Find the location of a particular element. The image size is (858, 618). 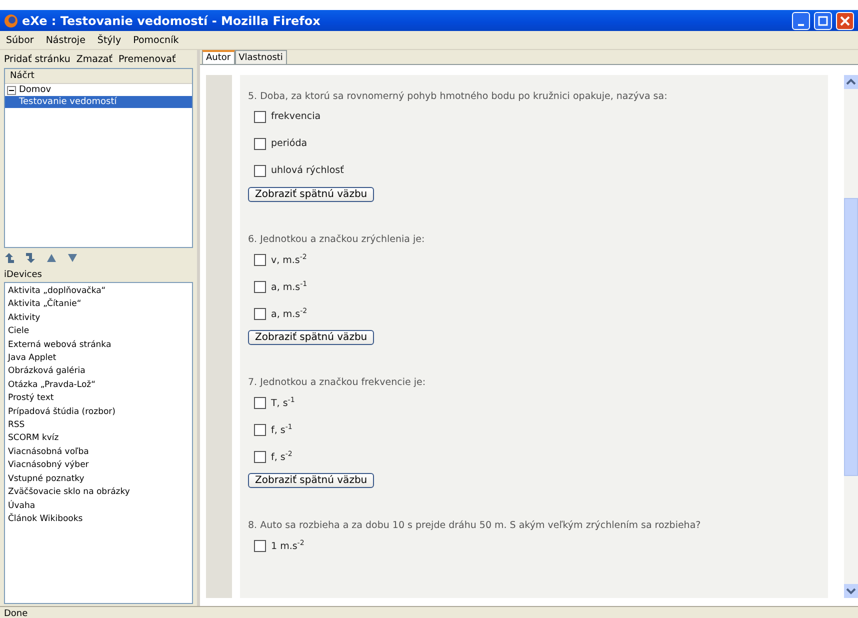

list-item: Prípadová štúdia (rozbor) is located at coordinates (98, 413).